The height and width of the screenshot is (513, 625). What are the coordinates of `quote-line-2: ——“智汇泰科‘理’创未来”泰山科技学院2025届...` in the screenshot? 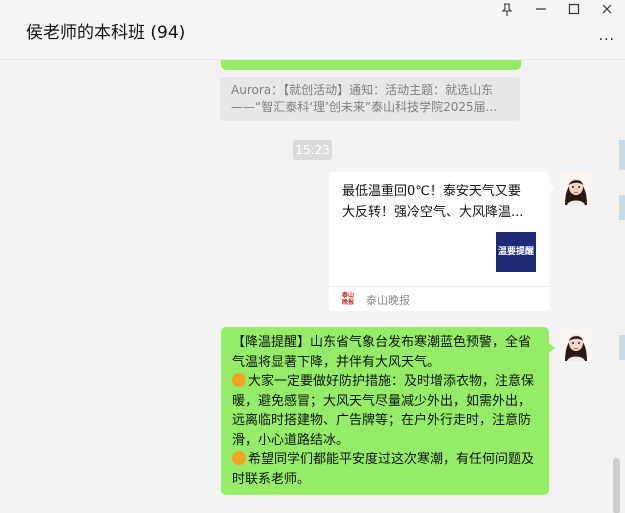 It's located at (364, 107).